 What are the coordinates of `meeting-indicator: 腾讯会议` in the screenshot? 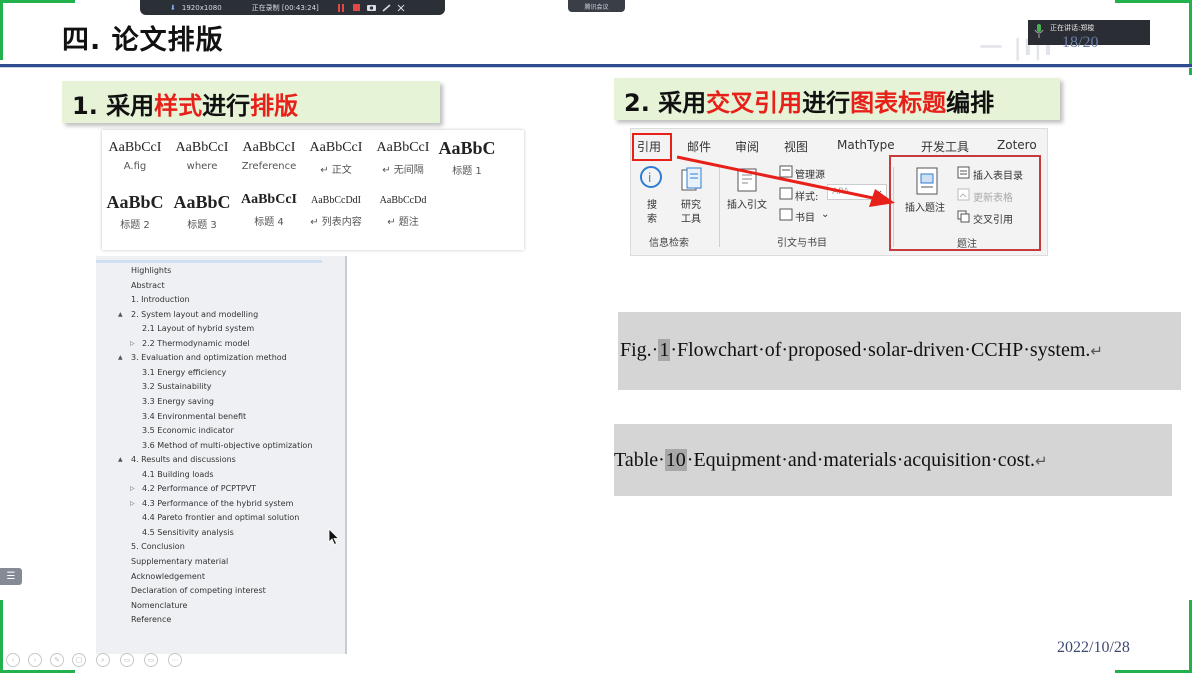 It's located at (596, 6).